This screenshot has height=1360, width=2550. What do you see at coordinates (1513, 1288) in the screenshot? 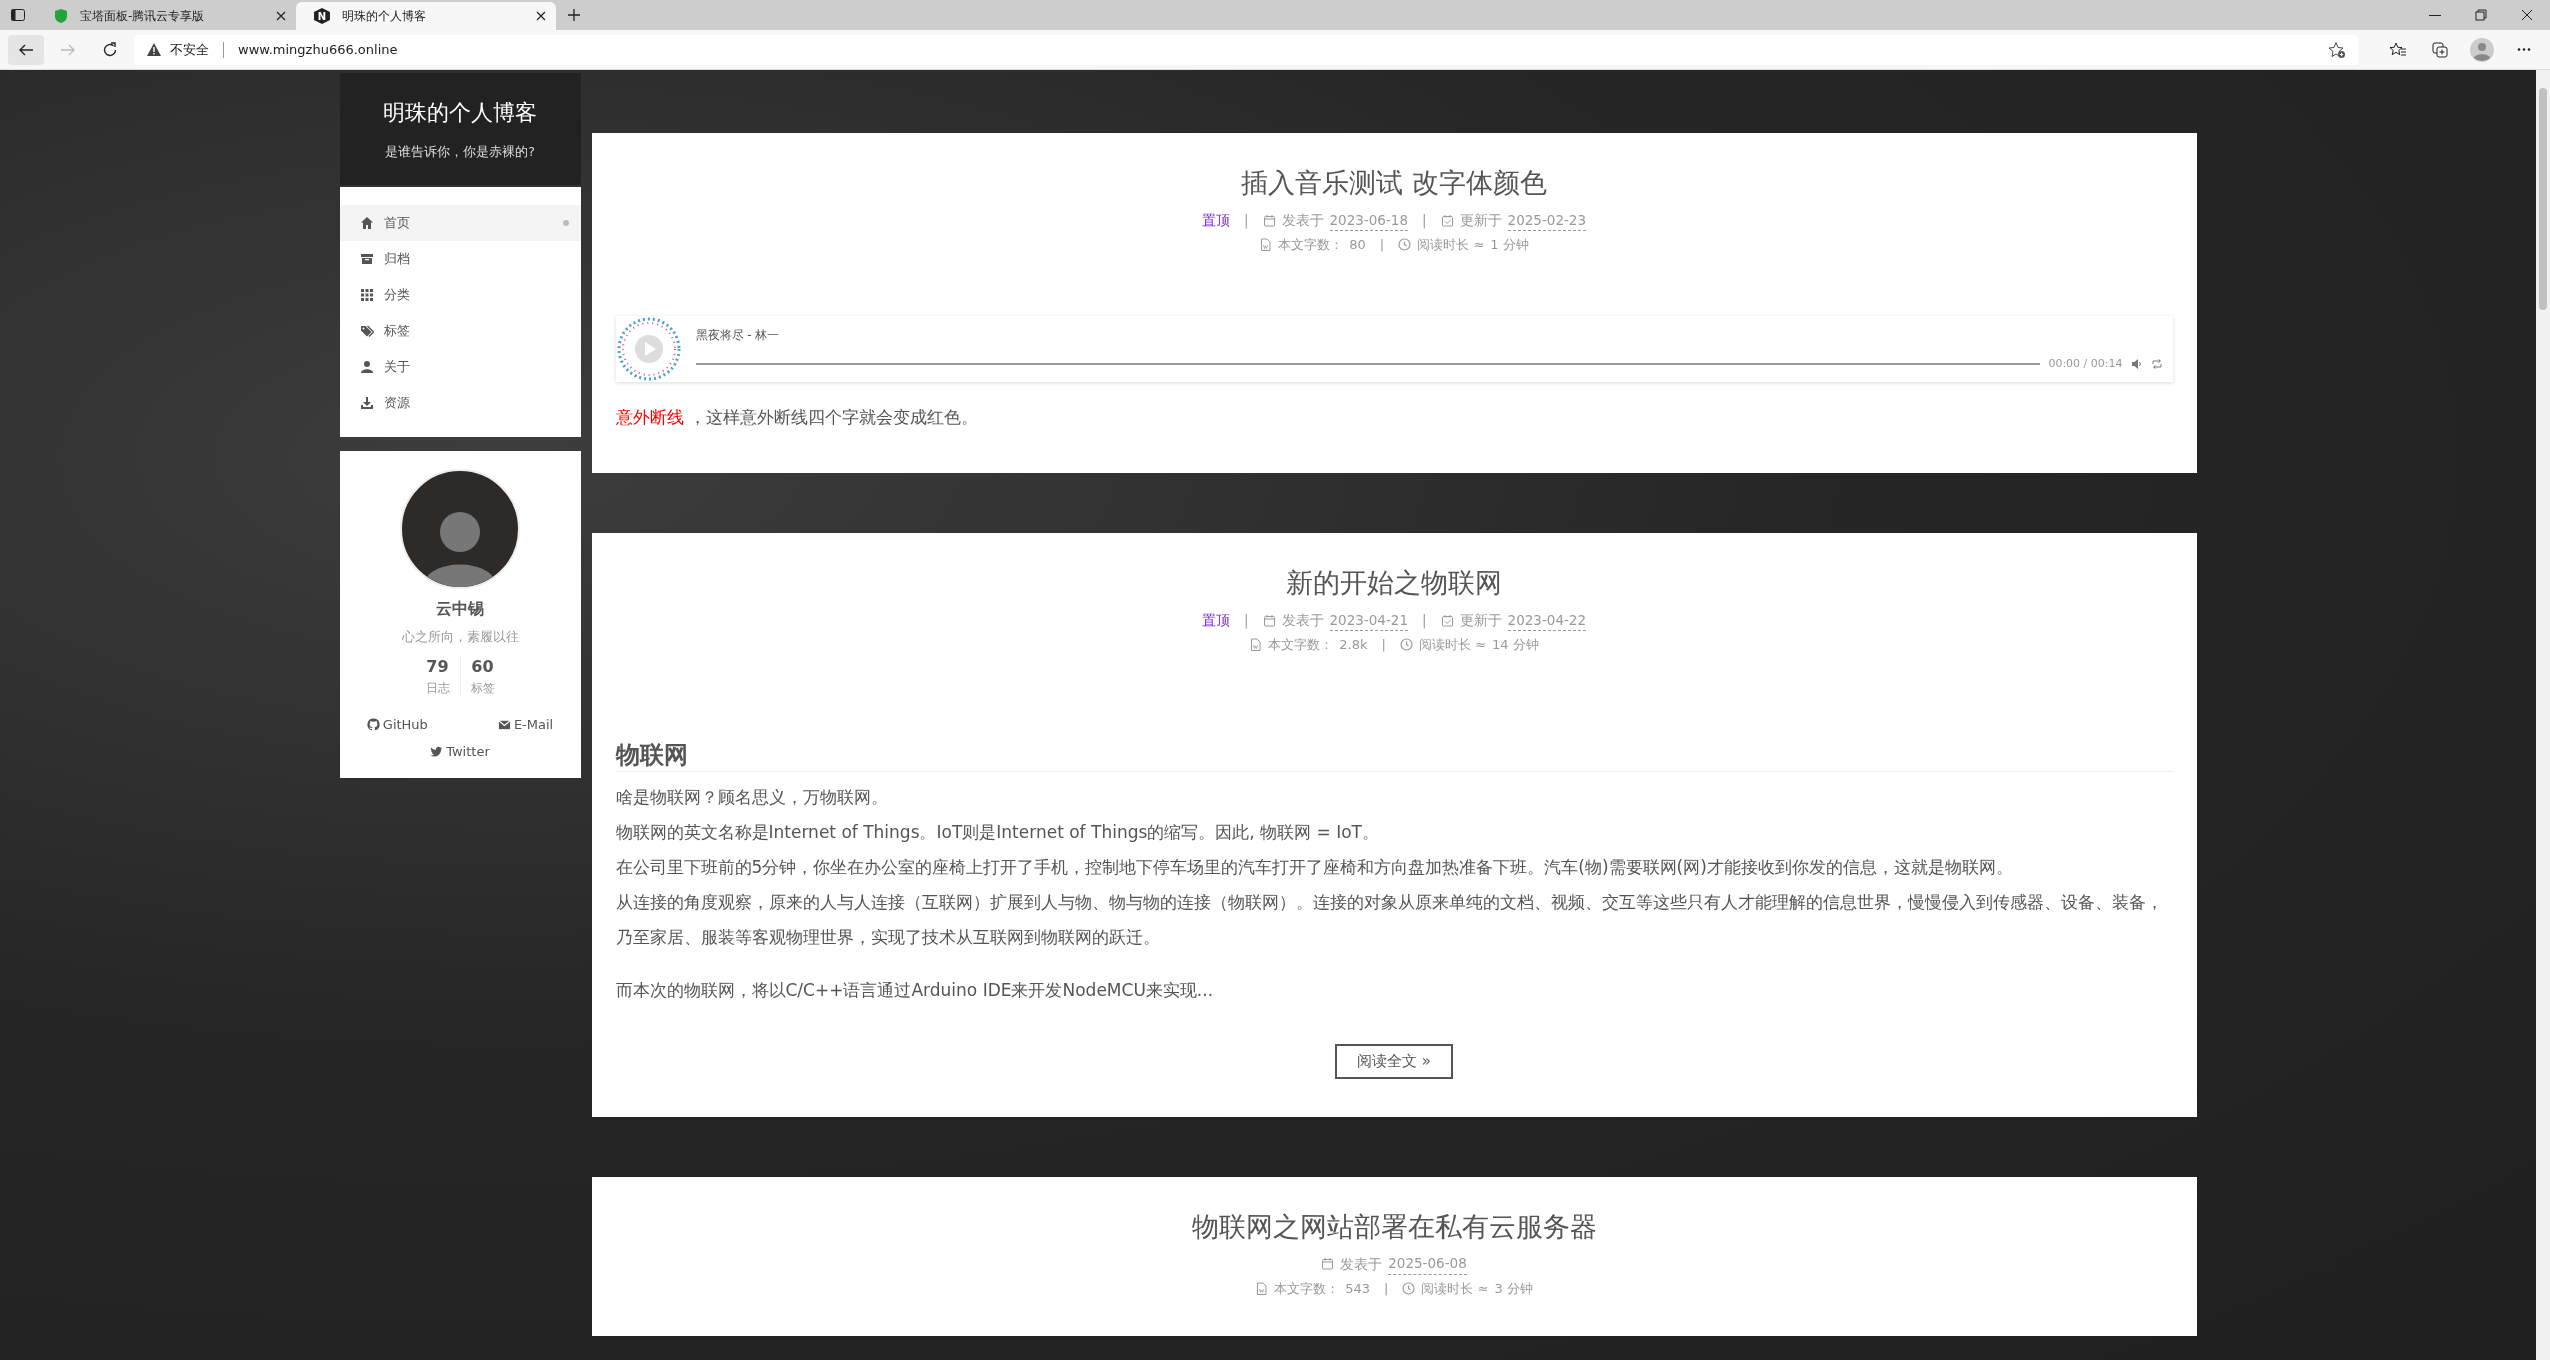
I see `reading-time: 3 分钟` at bounding box center [1513, 1288].